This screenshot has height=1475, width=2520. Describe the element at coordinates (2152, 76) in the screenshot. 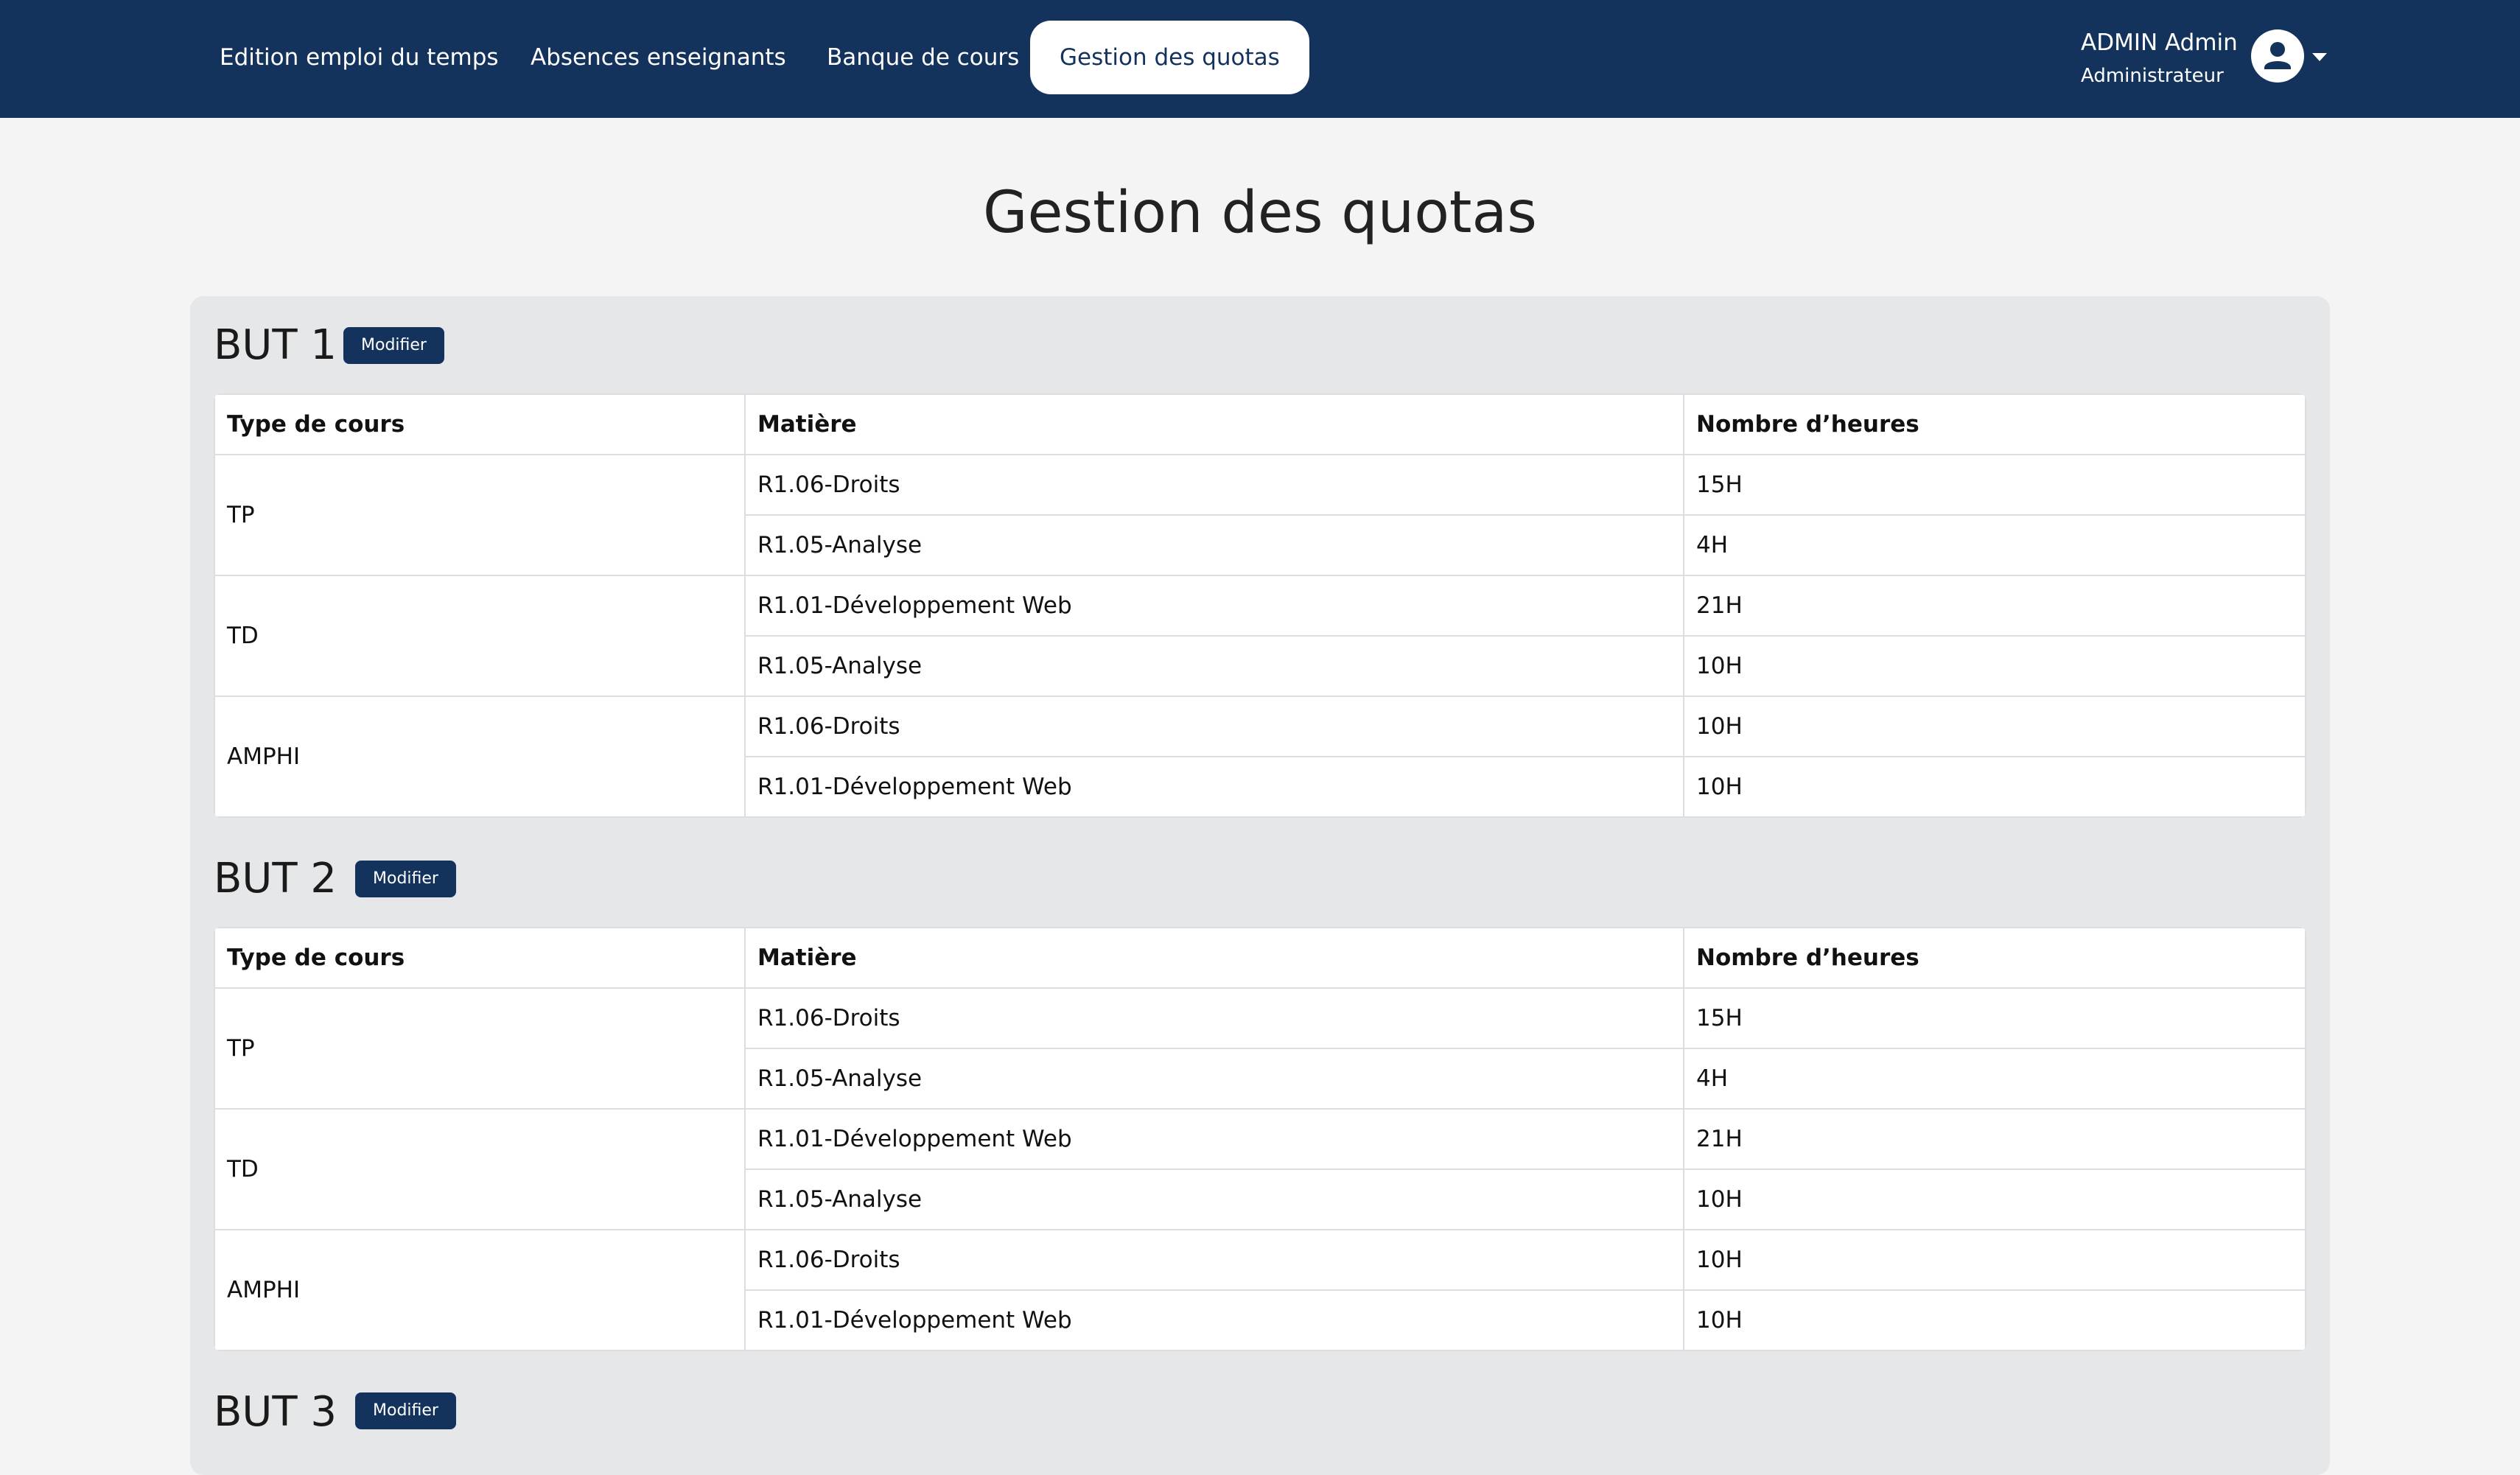

I see `user-role: Administrateur` at that location.